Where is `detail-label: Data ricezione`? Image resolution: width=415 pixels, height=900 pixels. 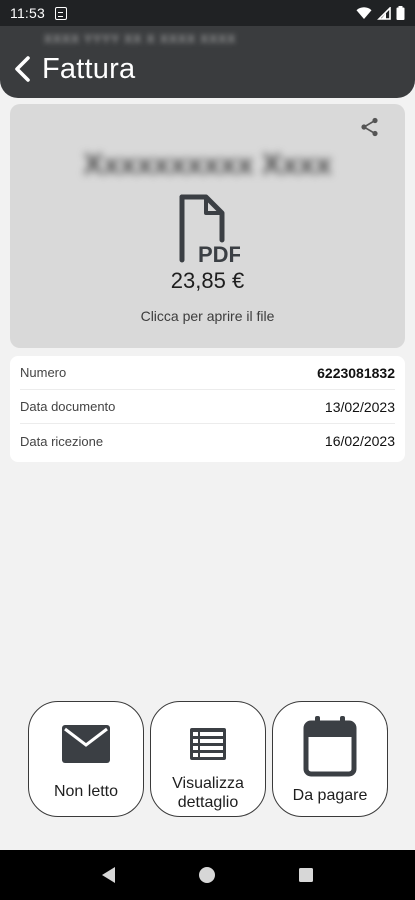
detail-label: Data ricezione is located at coordinates (62, 441).